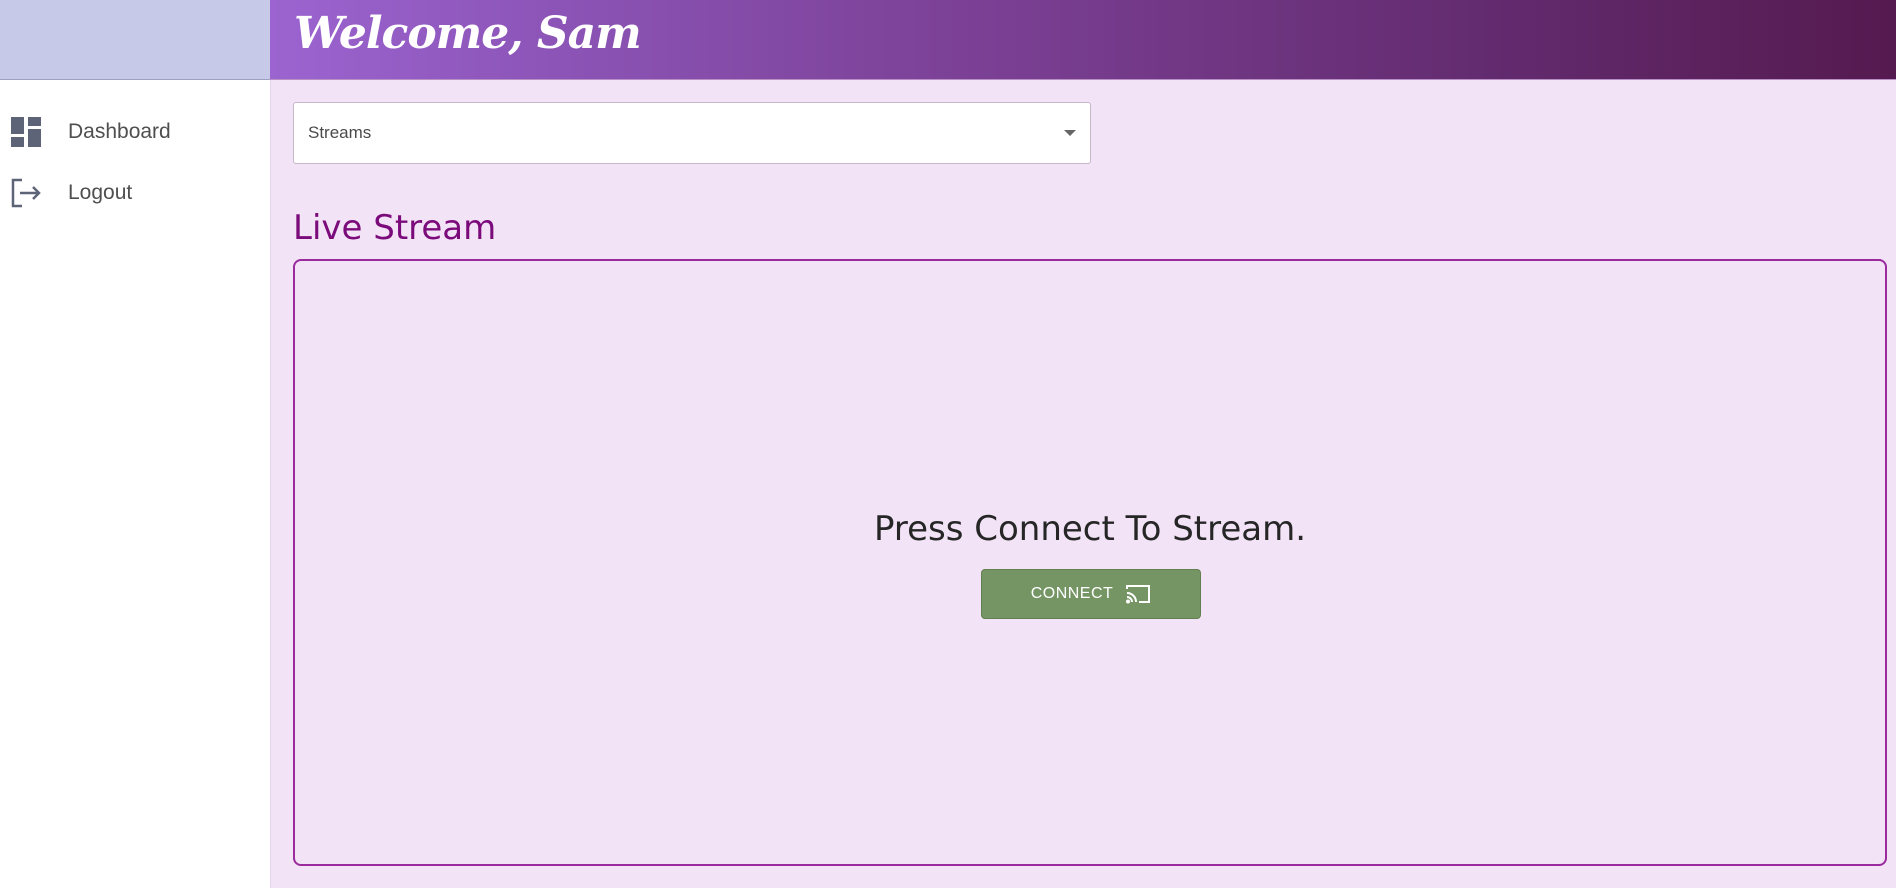  Describe the element at coordinates (135, 484) in the screenshot. I see `sidebar: Dashboard Logout` at that location.